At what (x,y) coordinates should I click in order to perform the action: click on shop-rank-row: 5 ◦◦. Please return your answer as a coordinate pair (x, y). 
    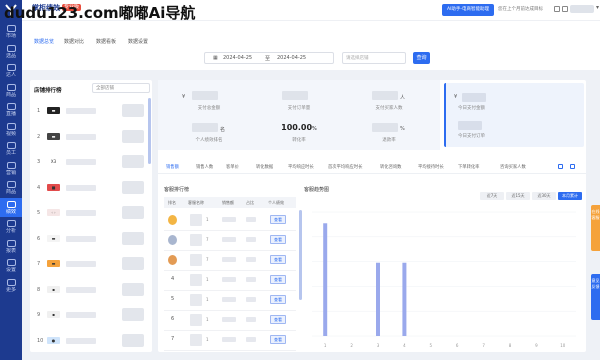
    Looking at the image, I should click on (89, 214).